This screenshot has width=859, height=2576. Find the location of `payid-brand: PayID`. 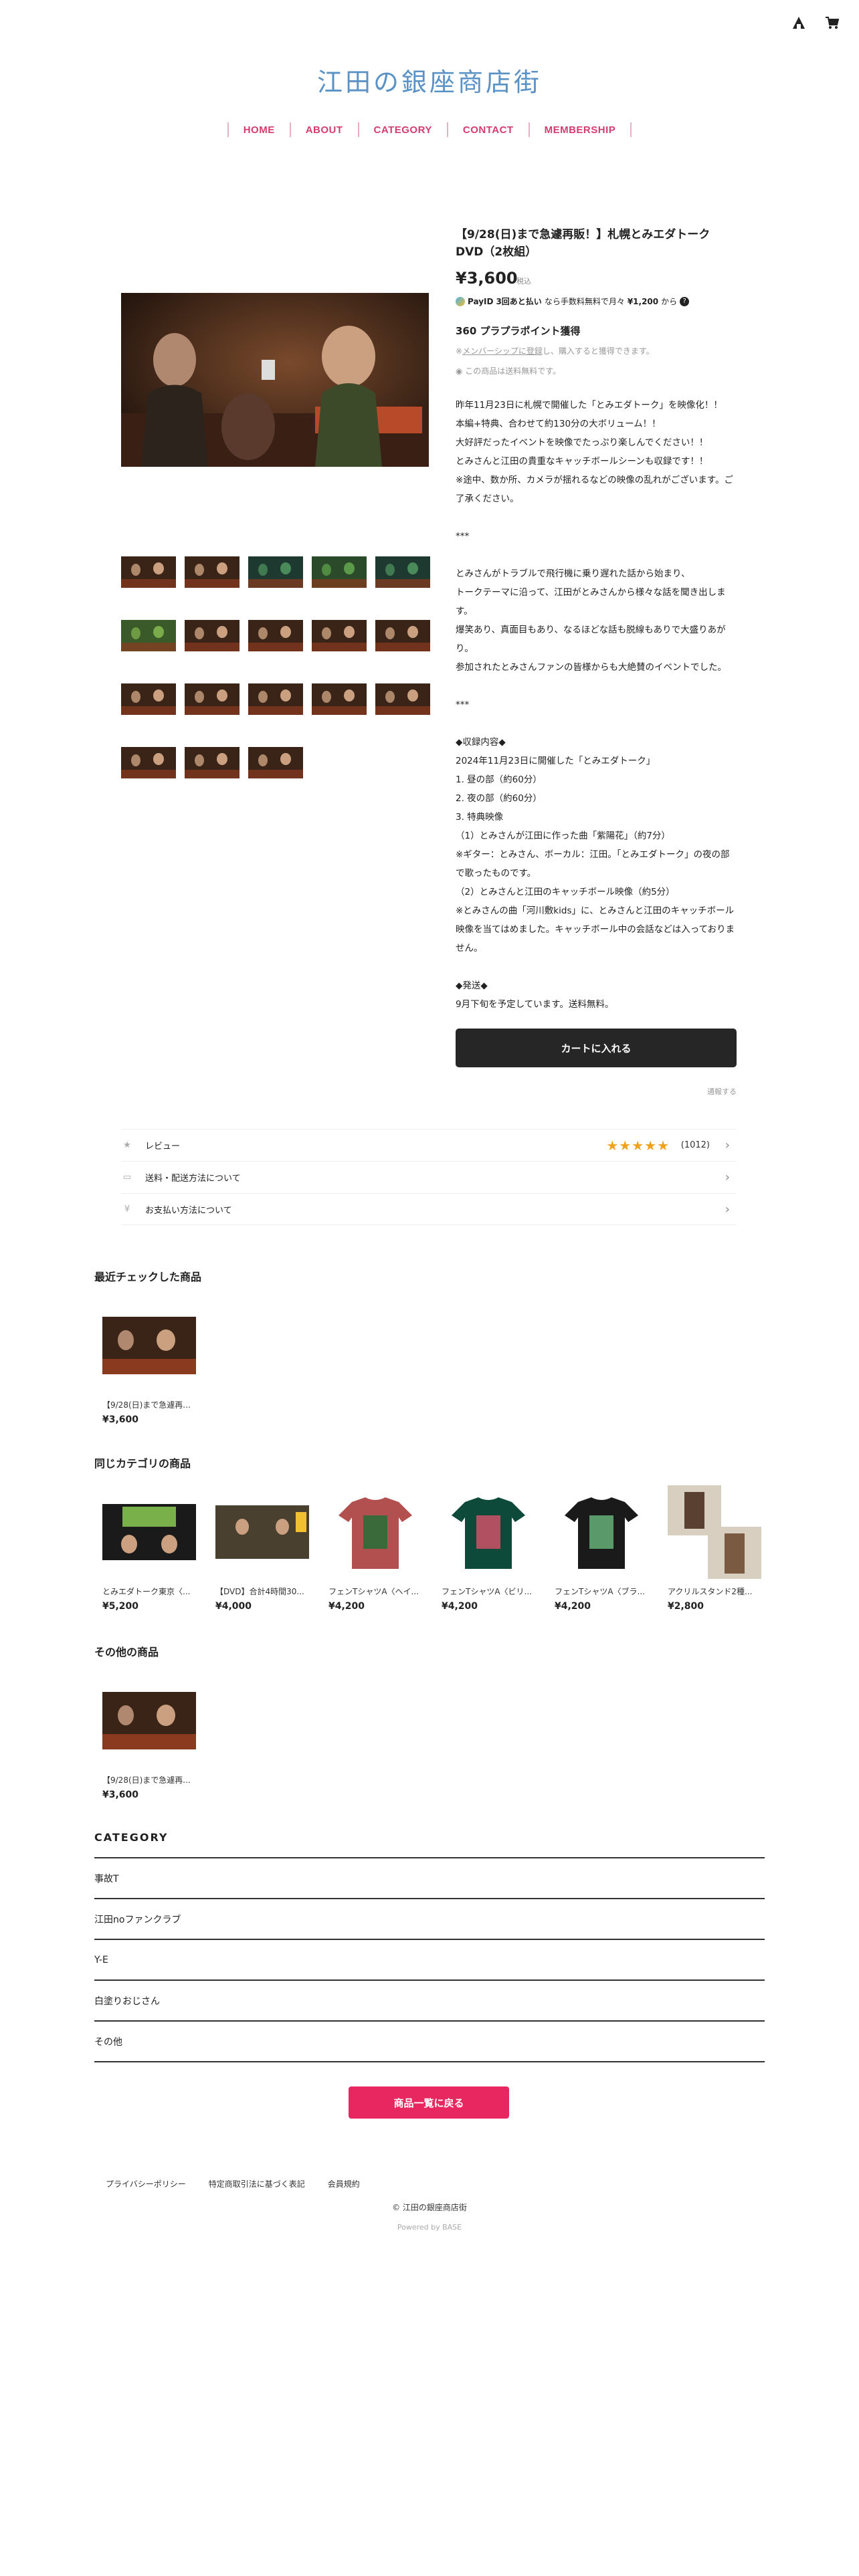

payid-brand: PayID is located at coordinates (481, 301).